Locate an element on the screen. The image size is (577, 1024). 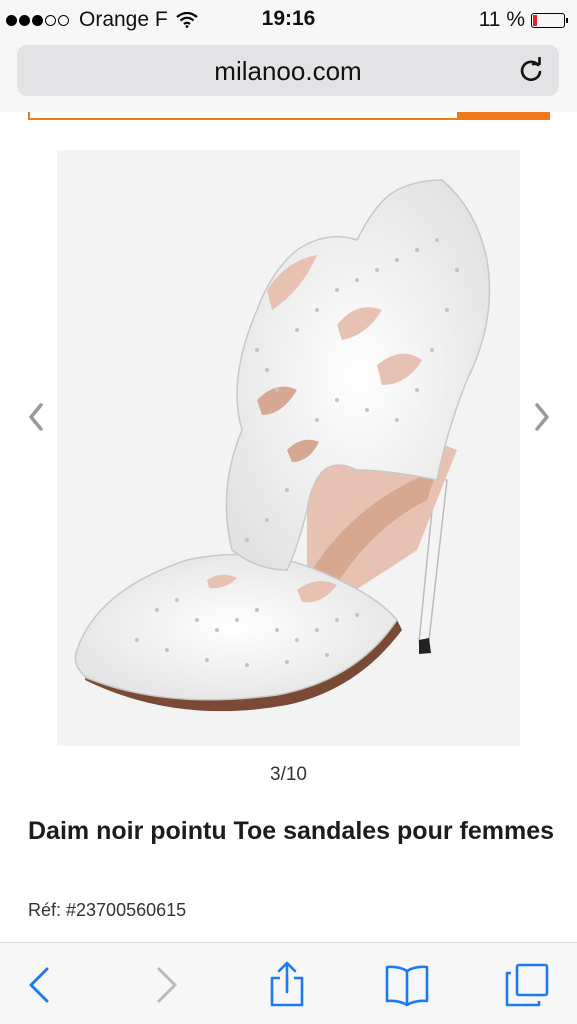
browser-header: milanoo.com is located at coordinates (288, 76).